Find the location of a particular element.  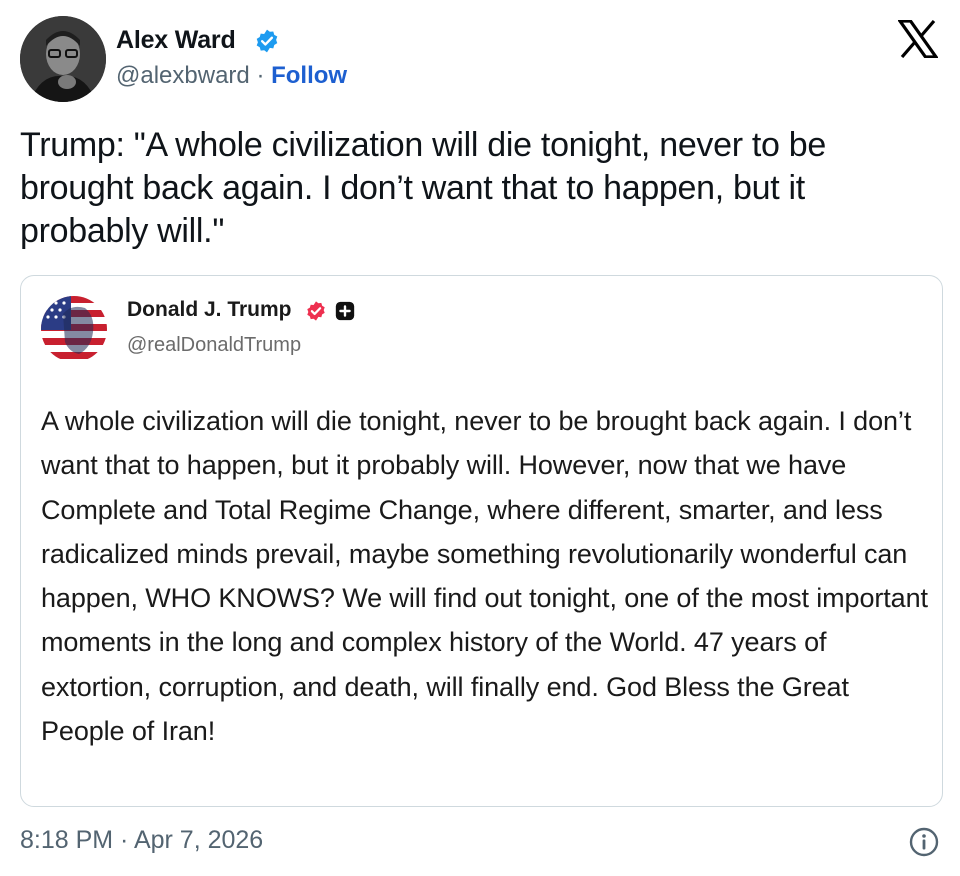

tweet-header: Alex Ward @alexbward · Follow is located at coordinates (481, 60).